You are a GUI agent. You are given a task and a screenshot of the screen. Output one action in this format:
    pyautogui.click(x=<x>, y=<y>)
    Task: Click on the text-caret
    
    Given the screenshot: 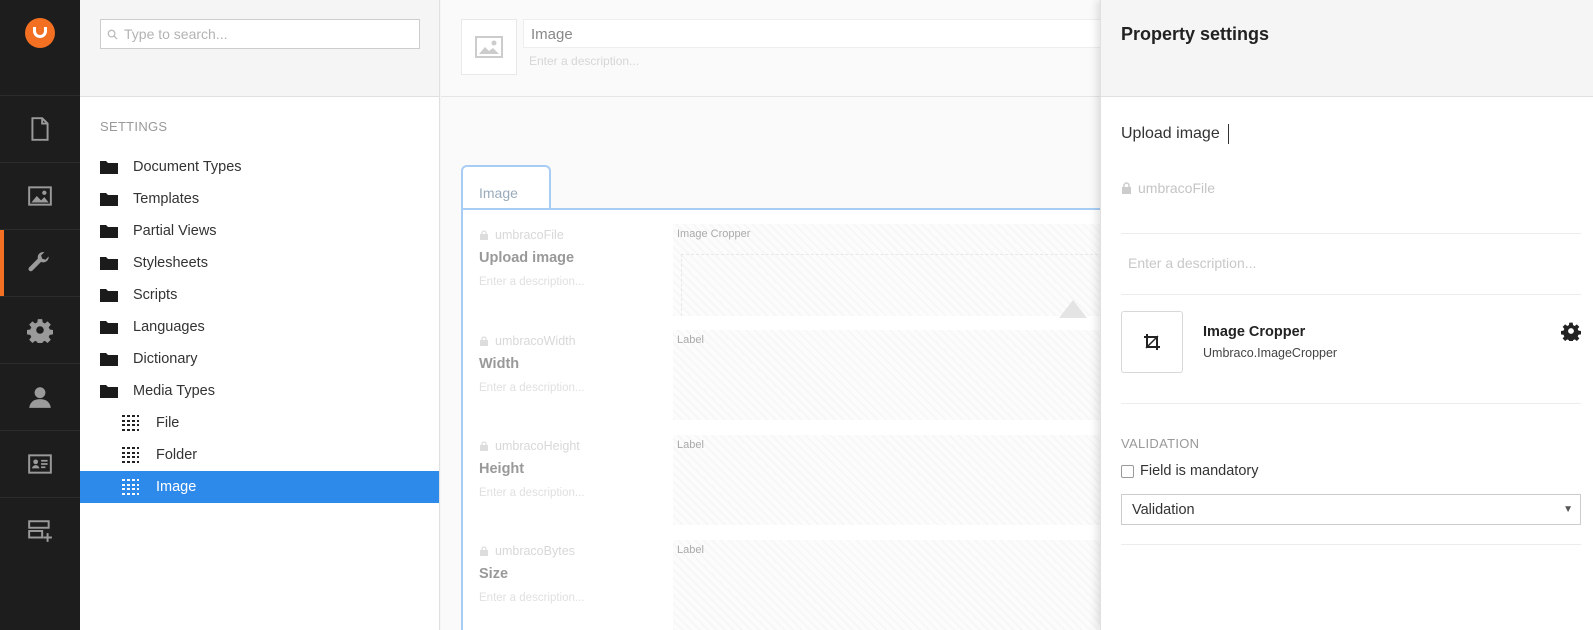 What is the action you would take?
    pyautogui.click(x=1228, y=134)
    